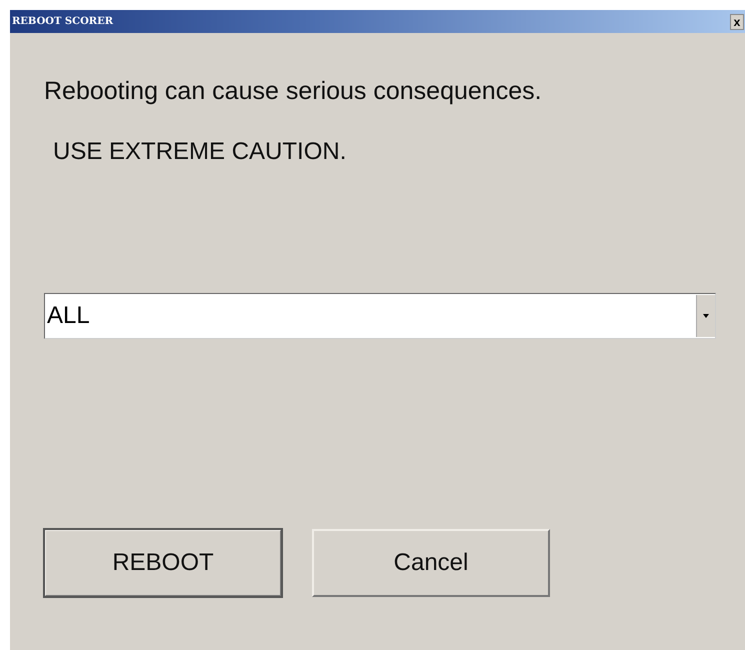 This screenshot has width=745, height=650. What do you see at coordinates (737, 22) in the screenshot?
I see `close-button: x` at bounding box center [737, 22].